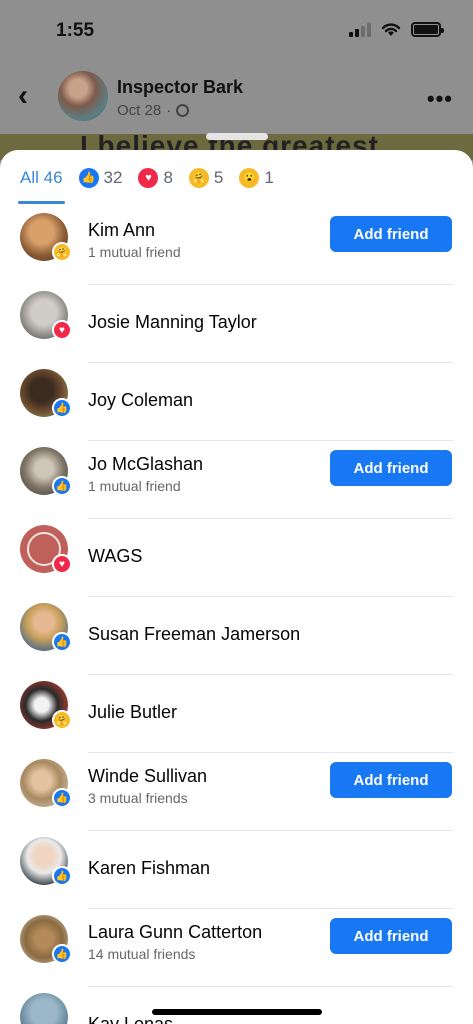  Describe the element at coordinates (44, 1008) in the screenshot. I see `avatar` at that location.